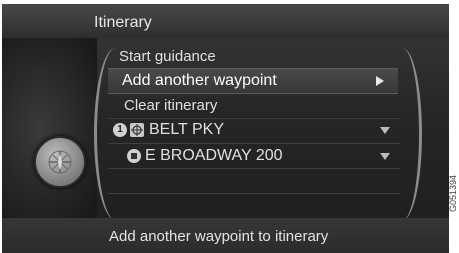 This screenshot has width=459, height=253. I want to click on page-title: Itinerary, so click(123, 22).